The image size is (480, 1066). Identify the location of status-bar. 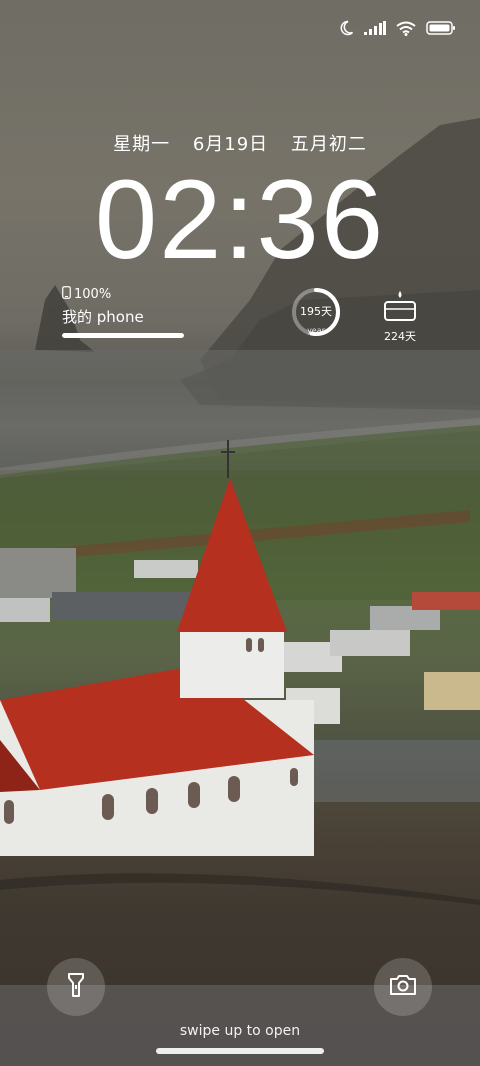
(397, 28).